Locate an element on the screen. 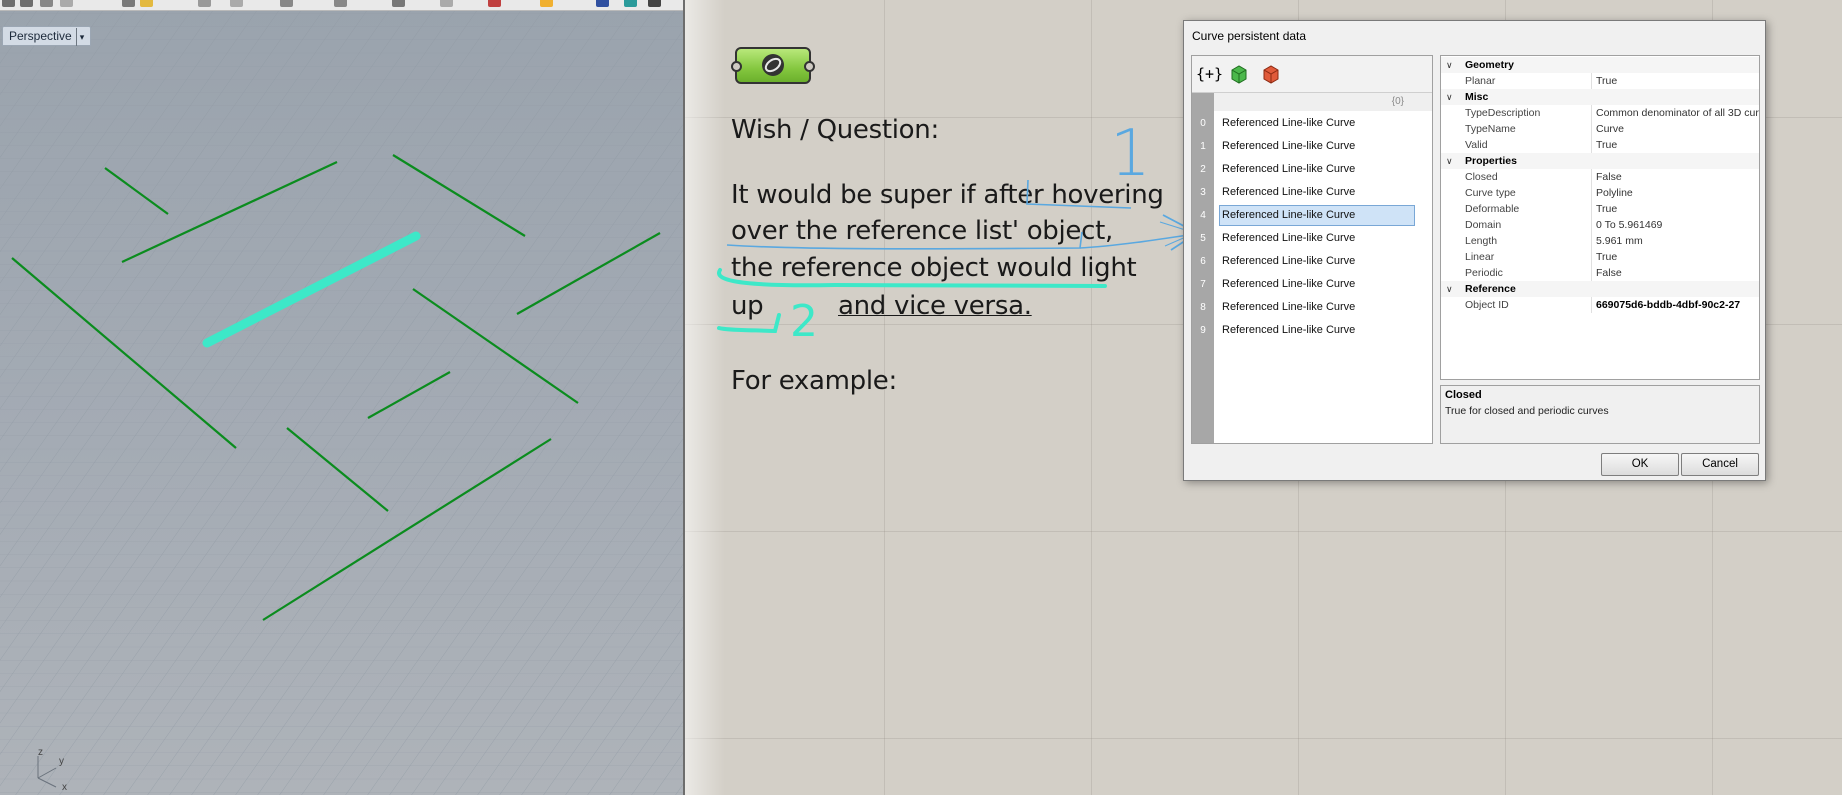 This screenshot has height=795, width=1842. new-icon is located at coordinates (8, 3).